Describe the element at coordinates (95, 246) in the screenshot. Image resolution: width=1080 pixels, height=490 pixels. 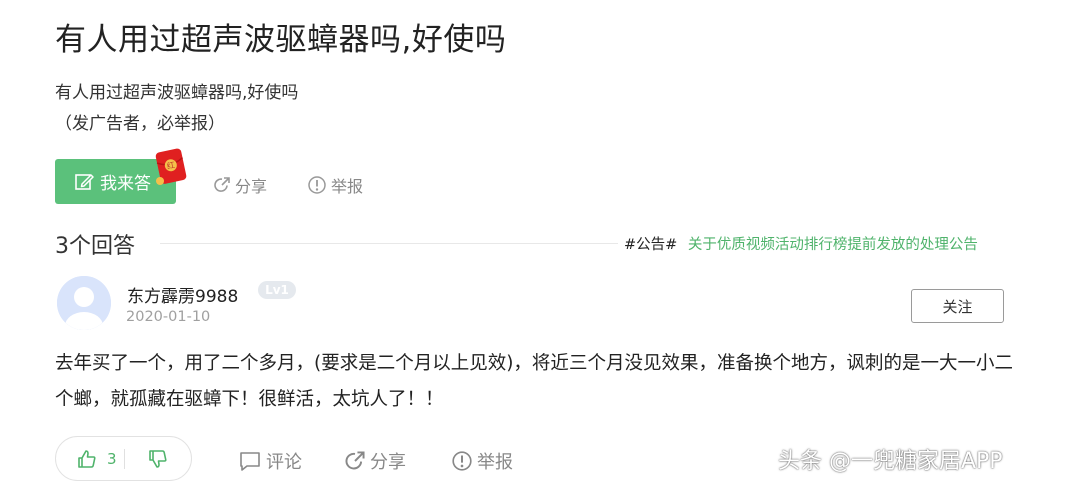
I see `answer-count: 3个回答` at that location.